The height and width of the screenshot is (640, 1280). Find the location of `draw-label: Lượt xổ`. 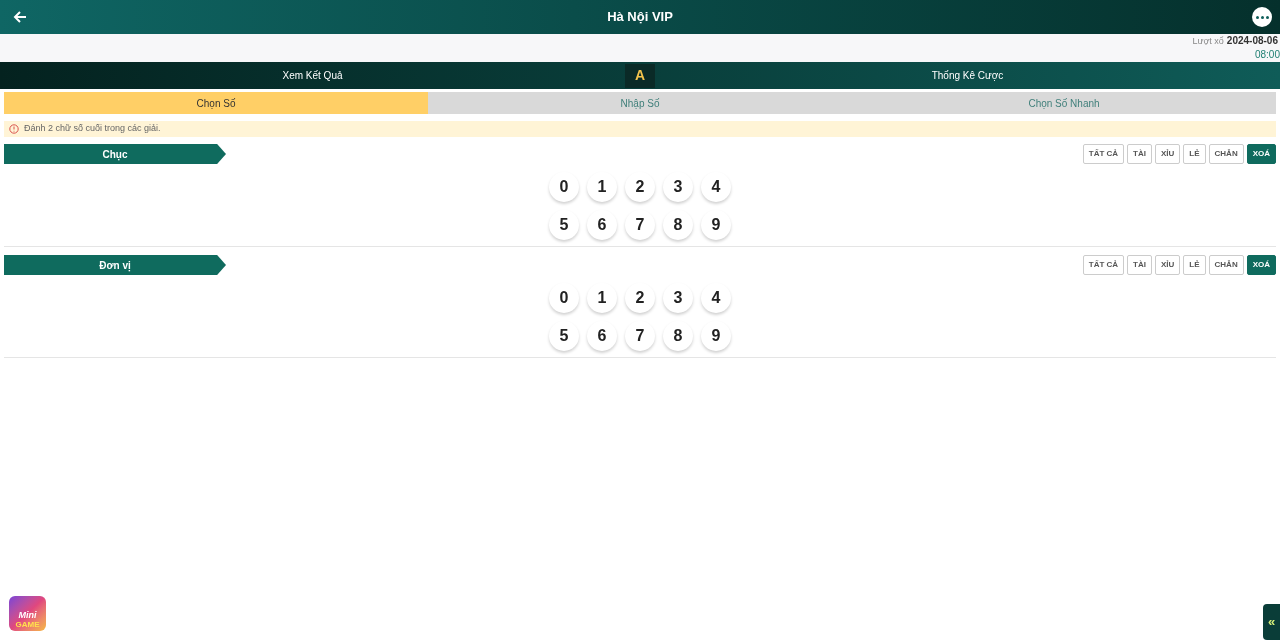

draw-label: Lượt xổ is located at coordinates (1208, 41).